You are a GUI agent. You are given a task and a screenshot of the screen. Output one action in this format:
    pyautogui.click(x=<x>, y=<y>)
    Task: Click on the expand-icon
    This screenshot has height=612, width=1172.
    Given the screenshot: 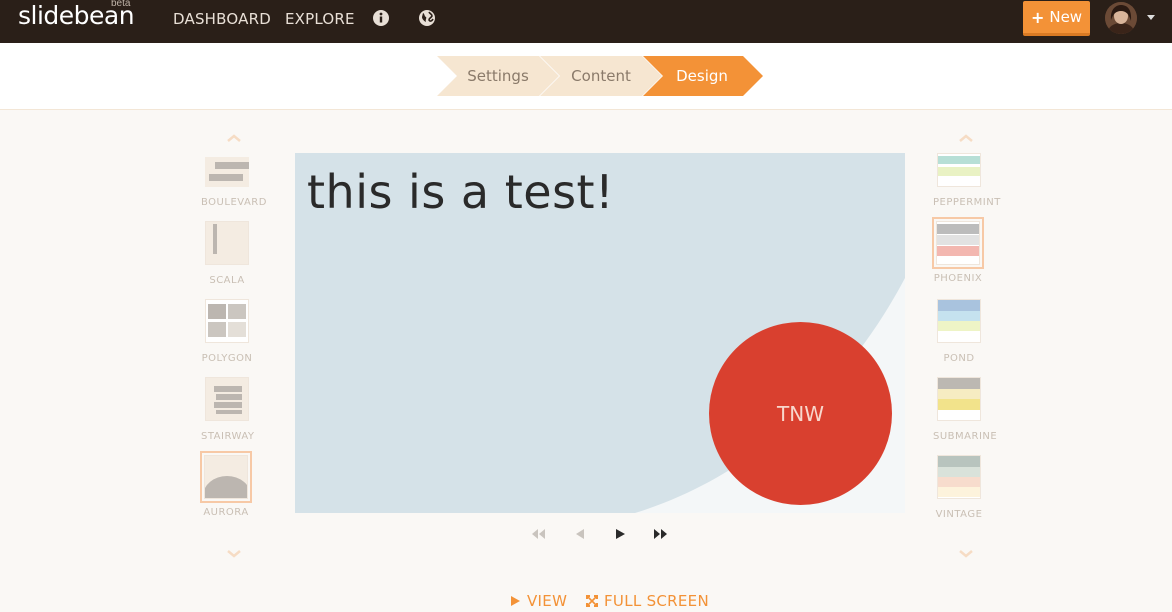 What is the action you would take?
    pyautogui.click(x=592, y=601)
    